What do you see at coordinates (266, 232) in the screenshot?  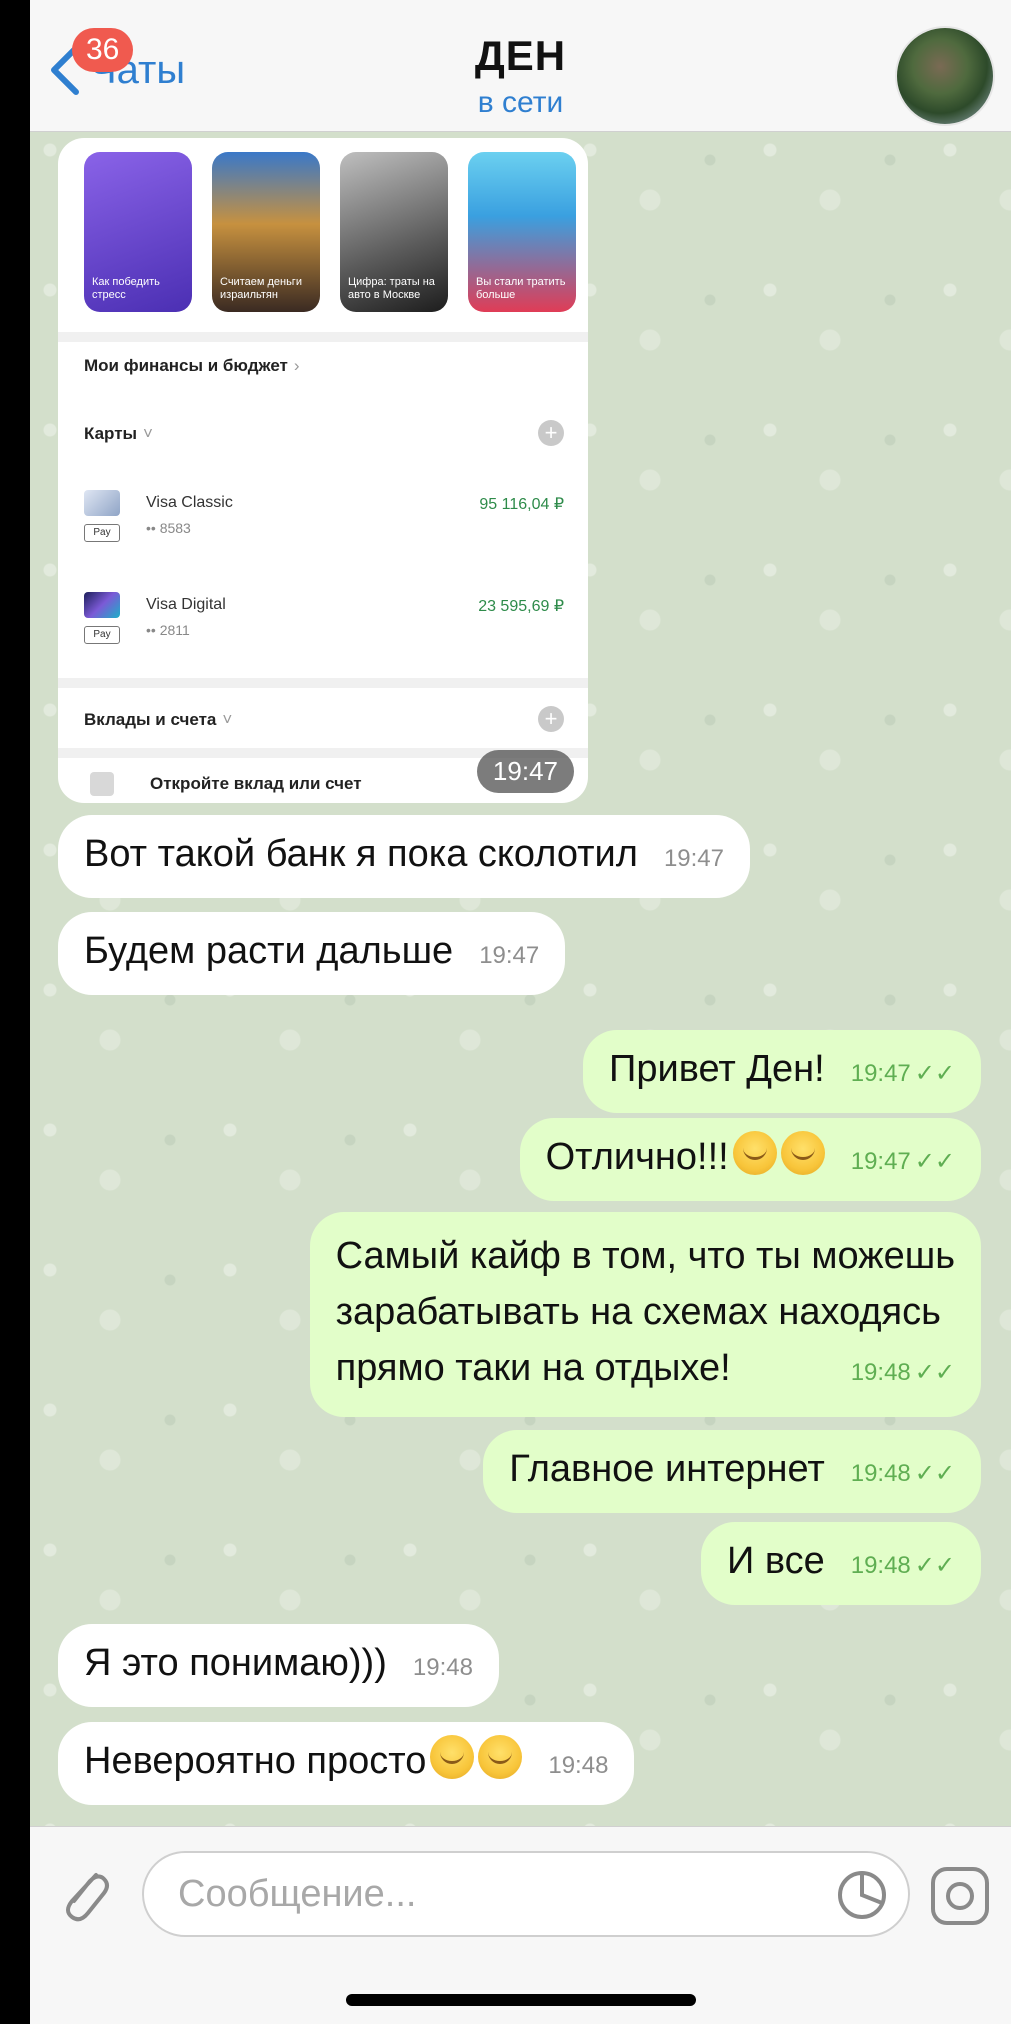 I see `story-card: Считаем деньги израильтян` at bounding box center [266, 232].